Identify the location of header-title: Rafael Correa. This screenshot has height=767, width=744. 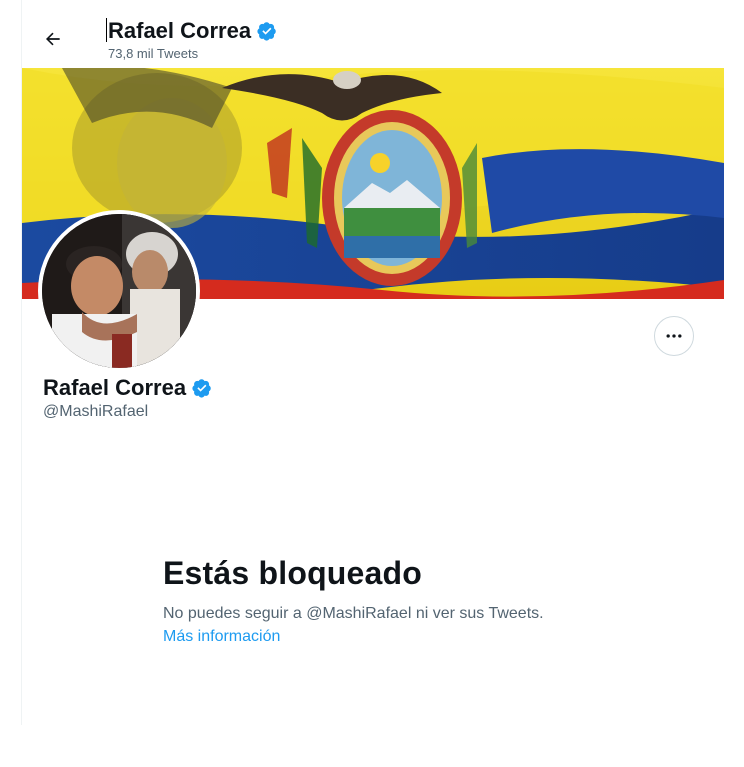
(192, 31).